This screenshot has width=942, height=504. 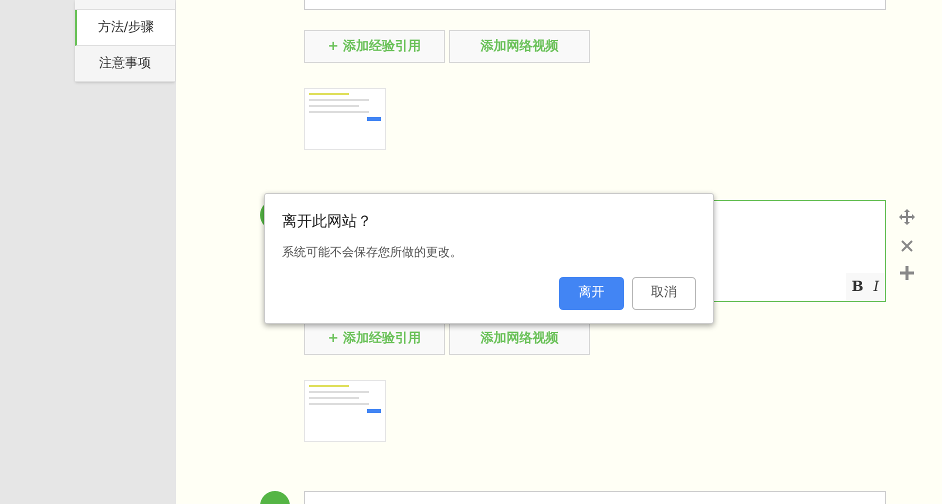 I want to click on dialog-title: 离开此网站？, so click(x=327, y=221).